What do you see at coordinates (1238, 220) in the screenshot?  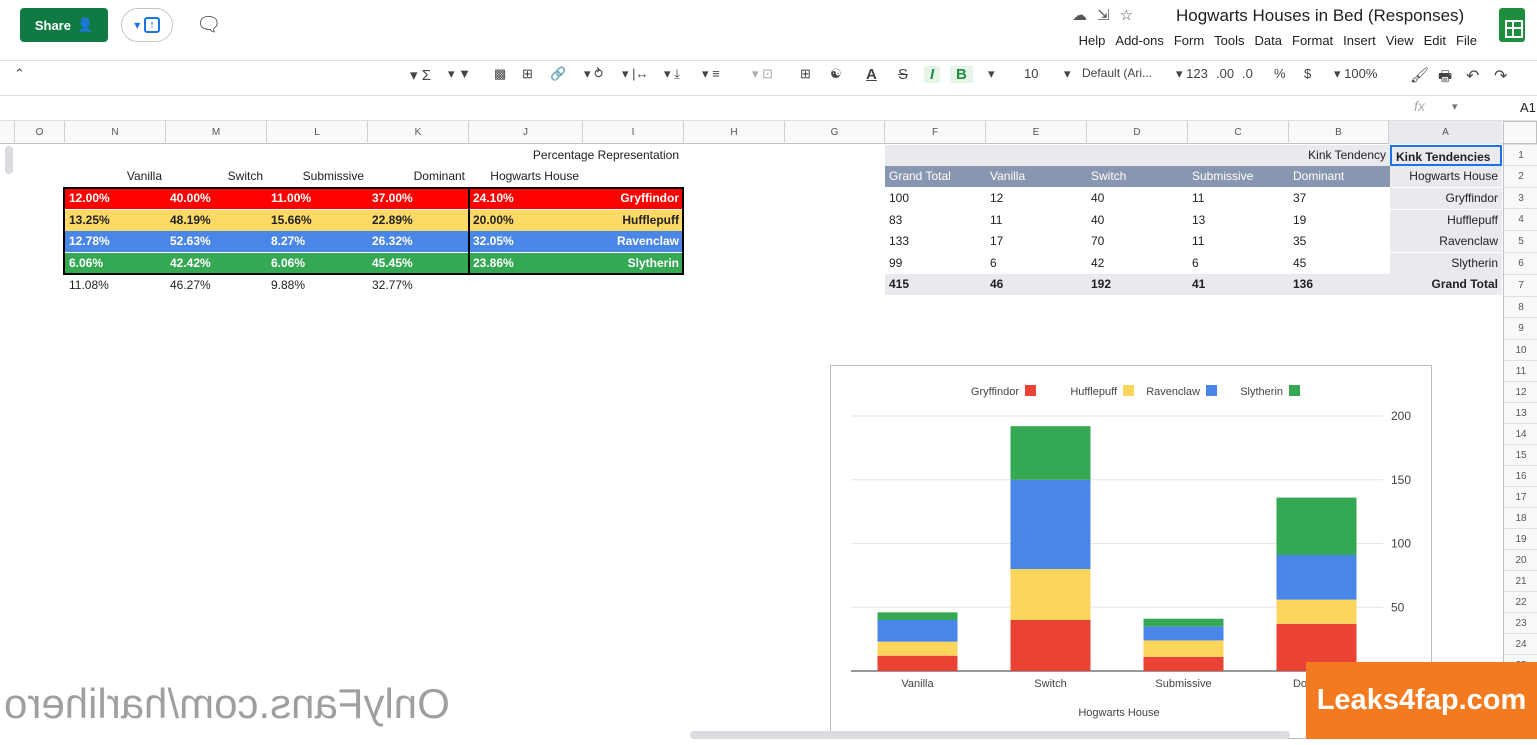 I see `pivot-value: 13` at bounding box center [1238, 220].